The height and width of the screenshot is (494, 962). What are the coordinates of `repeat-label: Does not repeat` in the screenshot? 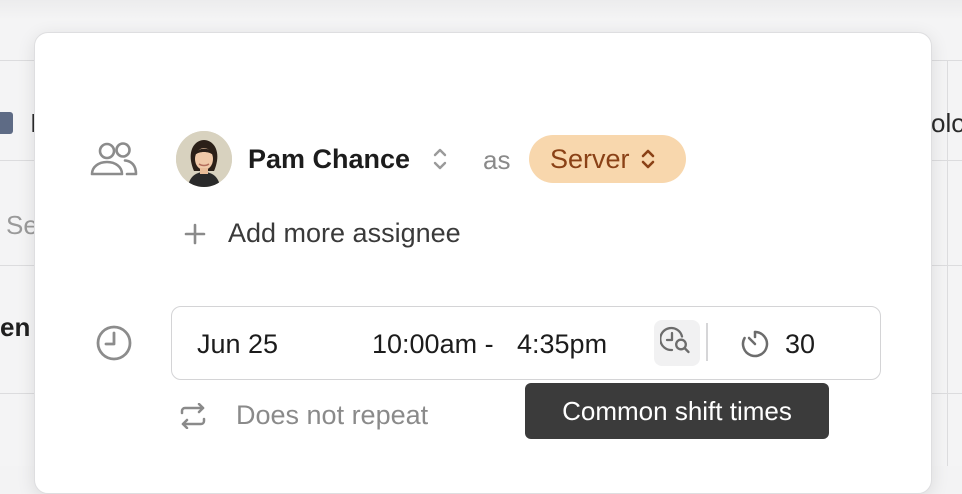 It's located at (332, 415).